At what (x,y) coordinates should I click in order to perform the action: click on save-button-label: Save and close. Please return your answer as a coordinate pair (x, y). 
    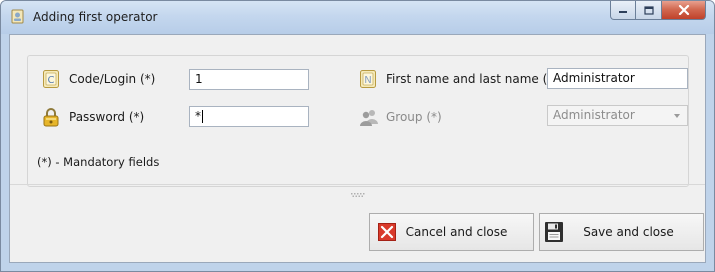
    Looking at the image, I should click on (628, 232).